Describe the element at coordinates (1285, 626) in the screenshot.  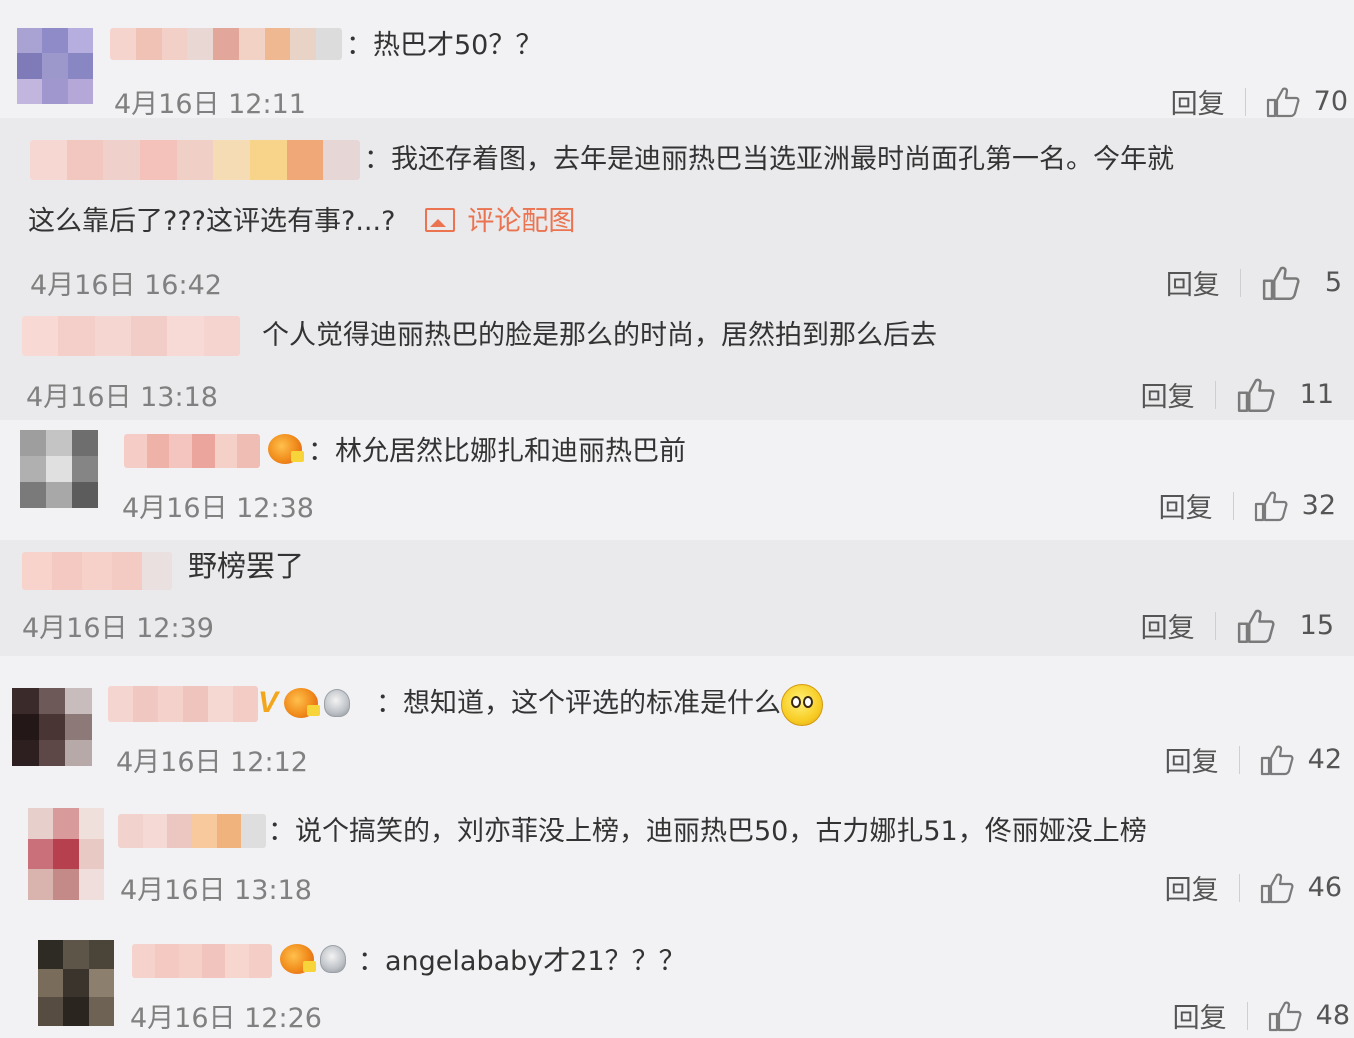
I see `like-button: 15` at that location.